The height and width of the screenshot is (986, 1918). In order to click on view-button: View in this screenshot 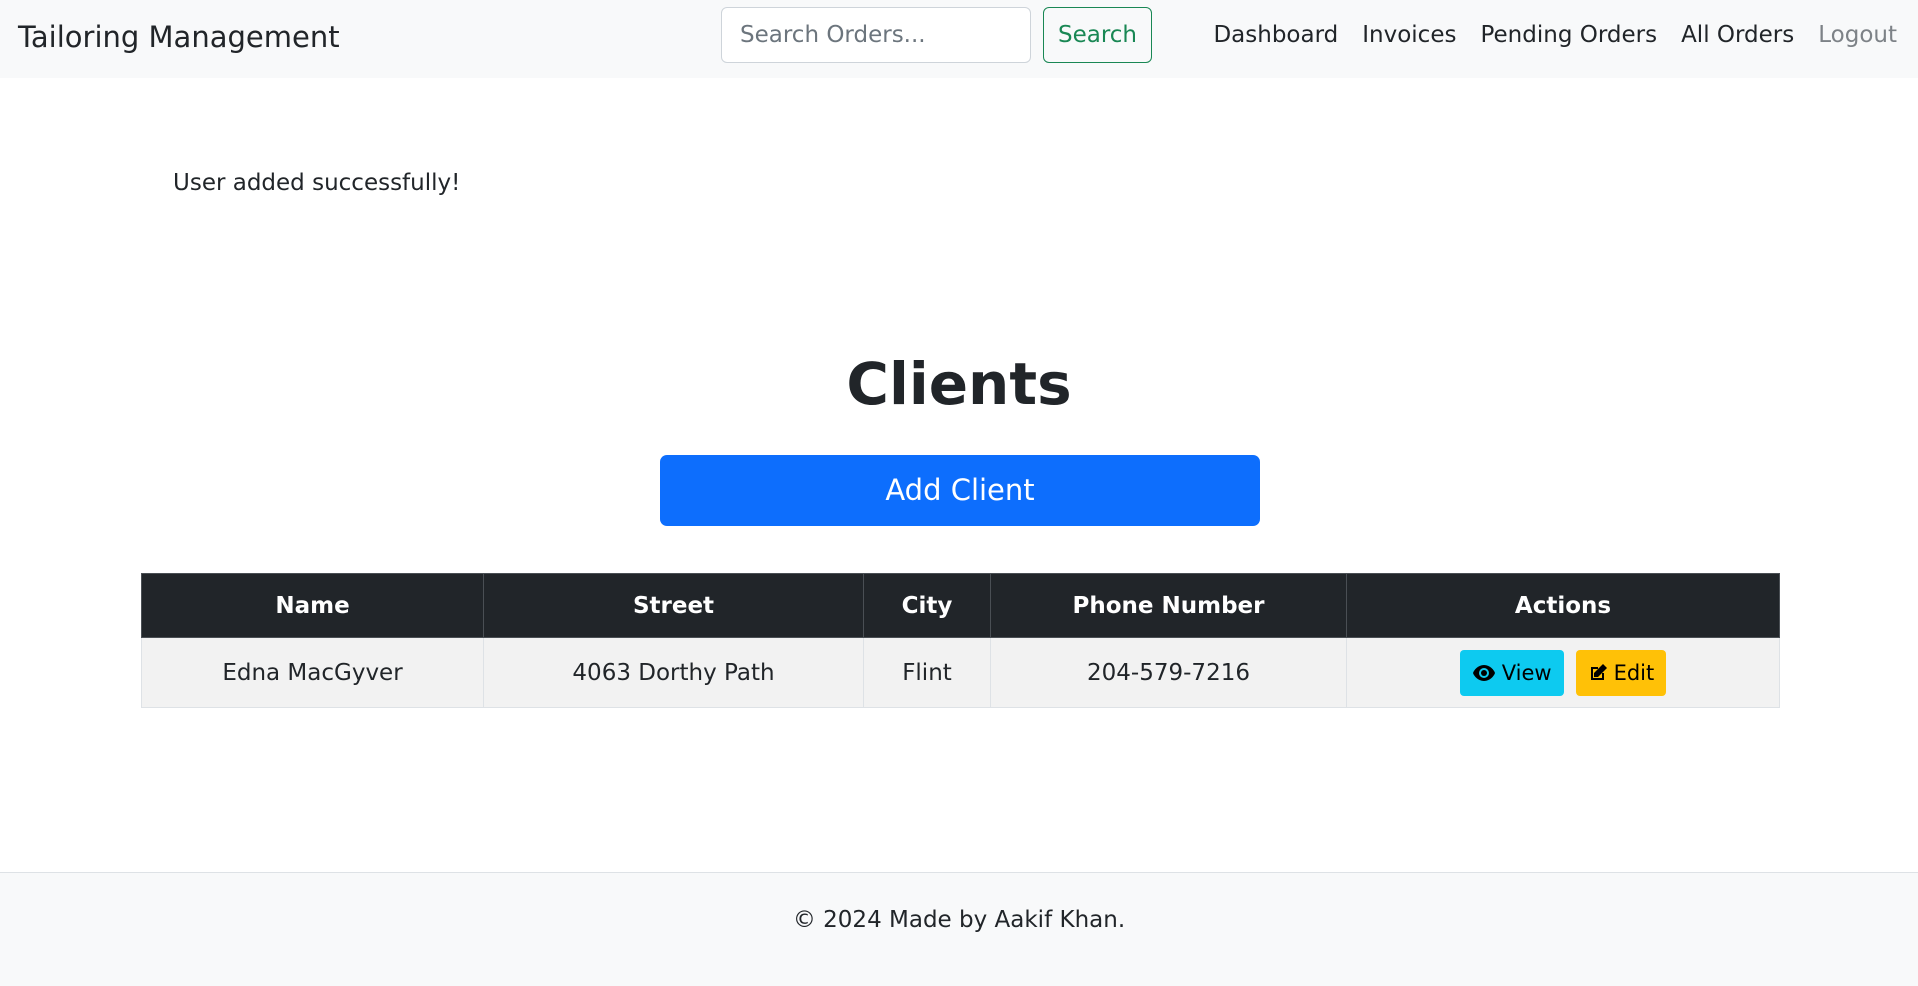, I will do `click(1511, 672)`.